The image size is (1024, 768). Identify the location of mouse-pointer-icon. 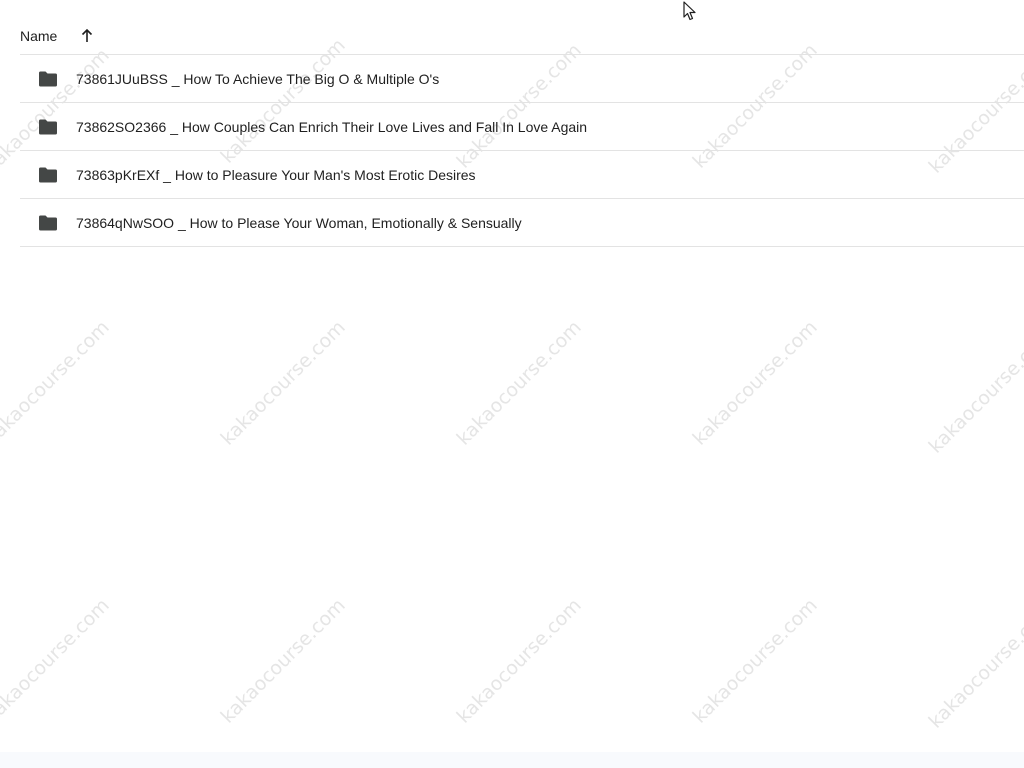
(690, 11).